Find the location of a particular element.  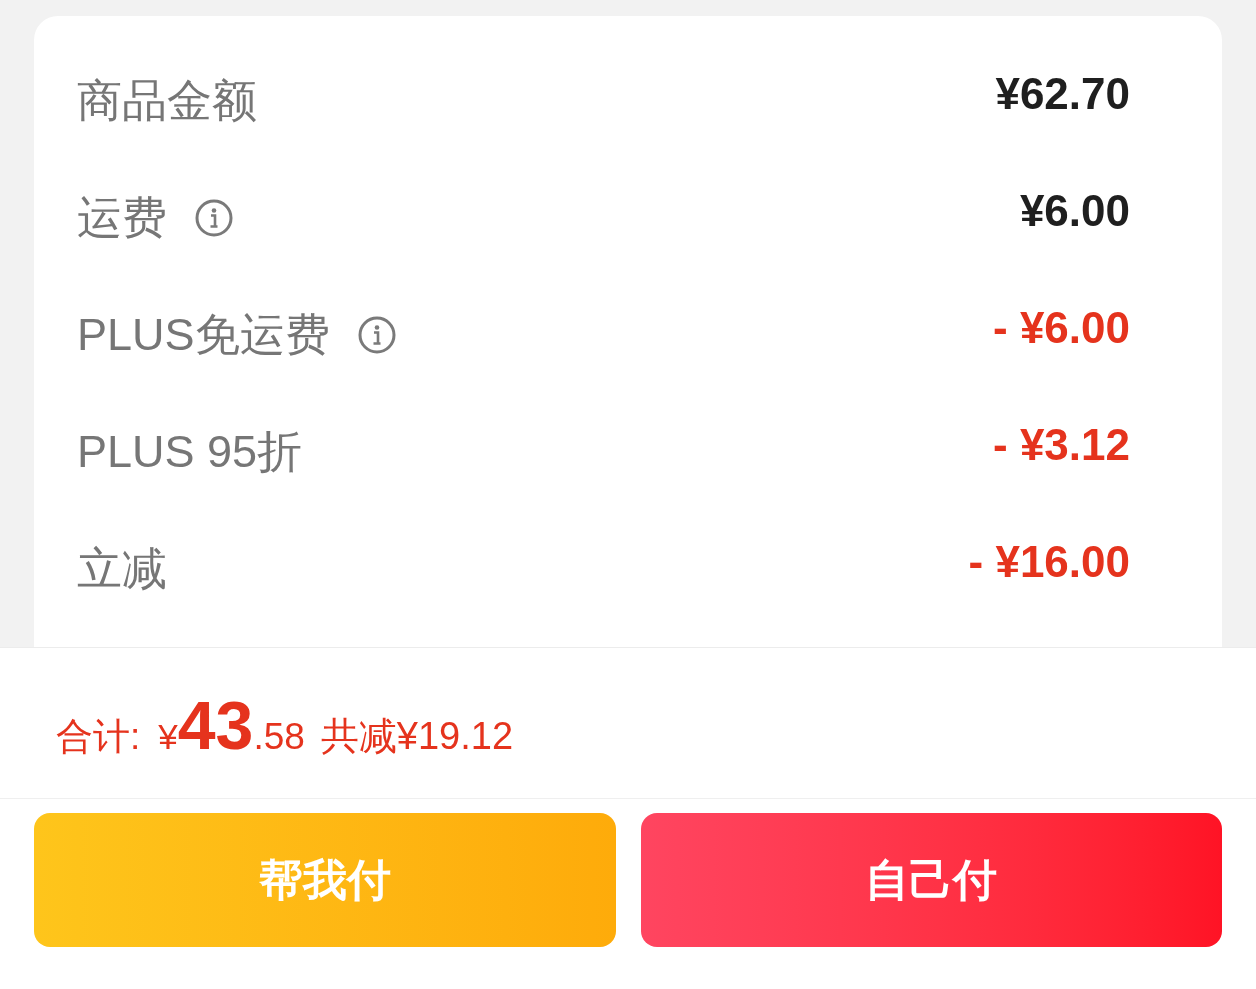

price-amount: - ¥6.00 is located at coordinates (1061, 327).